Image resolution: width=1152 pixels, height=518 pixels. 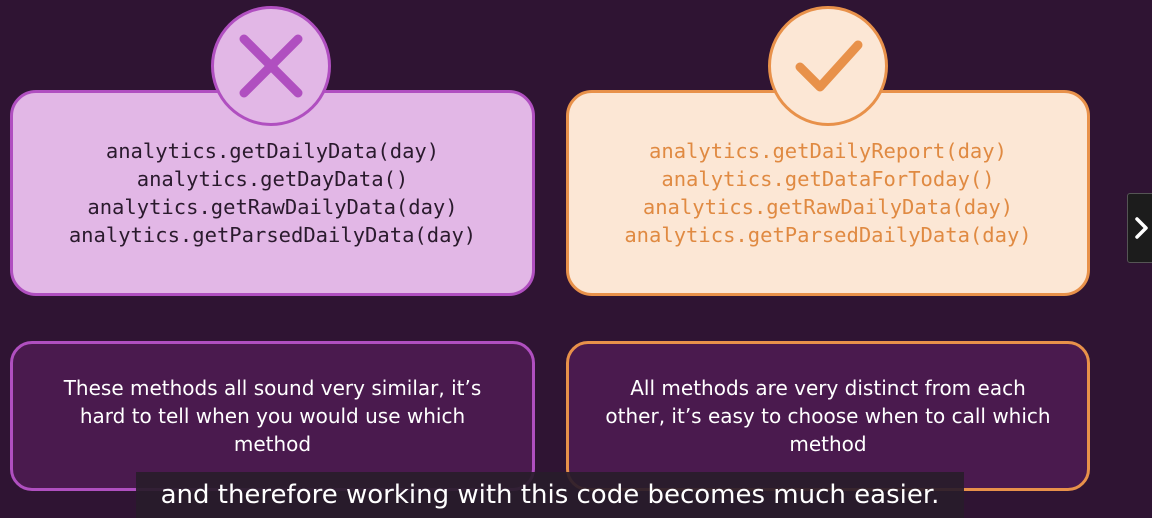 What do you see at coordinates (272, 179) in the screenshot?
I see `bad-code-line: analytics.getDayData()` at bounding box center [272, 179].